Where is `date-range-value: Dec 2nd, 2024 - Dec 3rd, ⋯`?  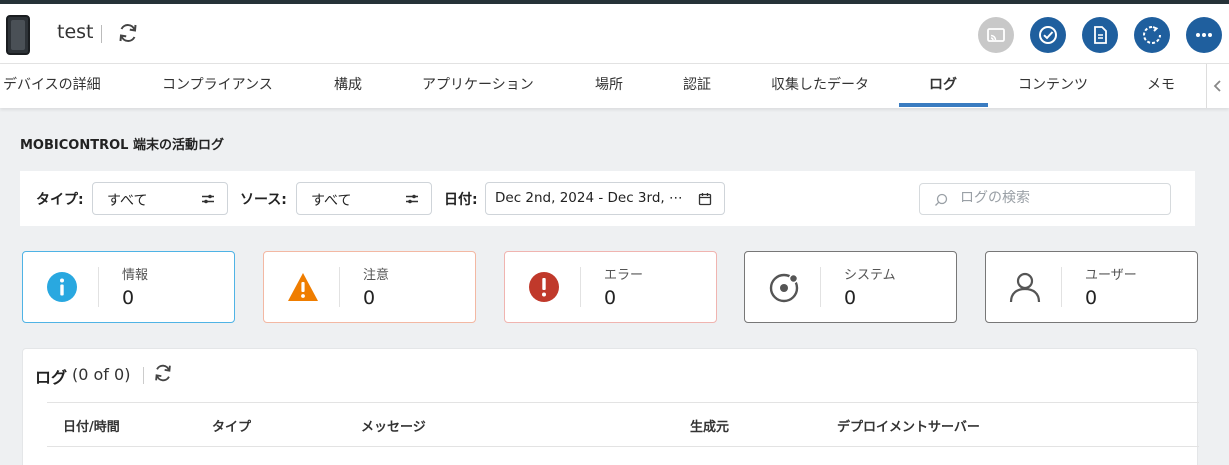
date-range-value: Dec 2nd, 2024 - Dec 3rd, ⋯ is located at coordinates (589, 198).